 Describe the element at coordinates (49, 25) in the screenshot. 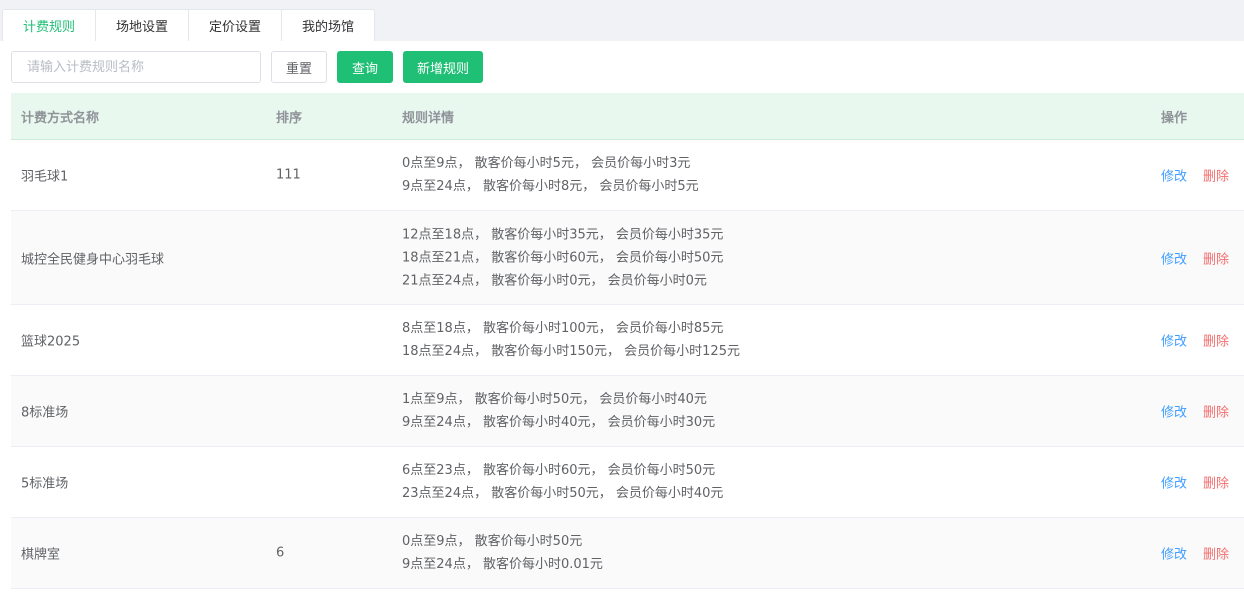

I see `tab-billing-rules: 计费规则` at that location.